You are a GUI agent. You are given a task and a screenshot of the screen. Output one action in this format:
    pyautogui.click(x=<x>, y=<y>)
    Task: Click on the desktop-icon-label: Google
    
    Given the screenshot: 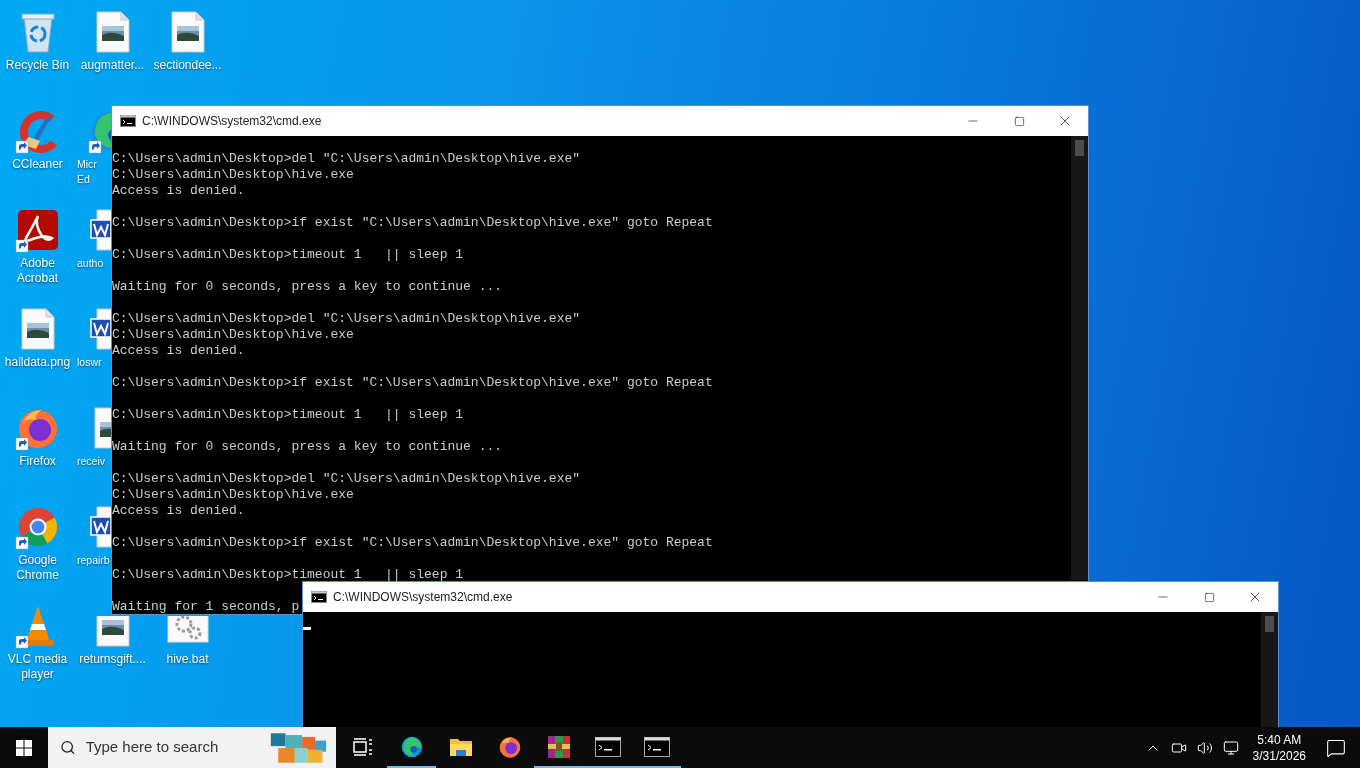 What is the action you would take?
    pyautogui.click(x=37, y=560)
    